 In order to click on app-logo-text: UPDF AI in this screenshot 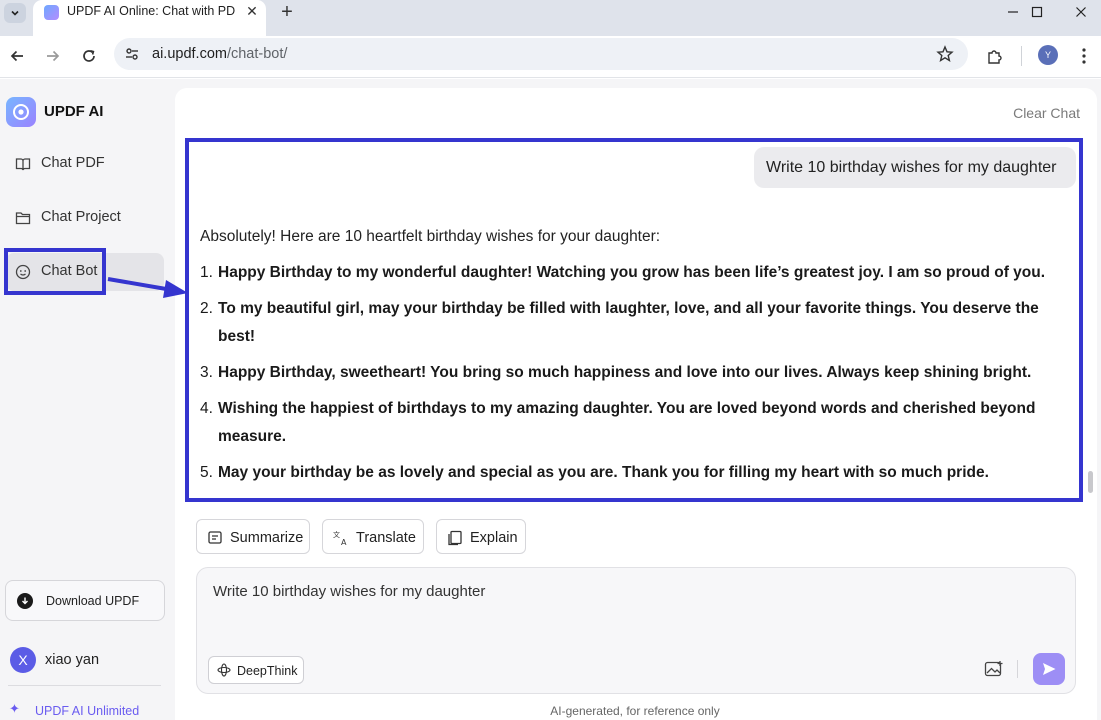, I will do `click(74, 111)`.